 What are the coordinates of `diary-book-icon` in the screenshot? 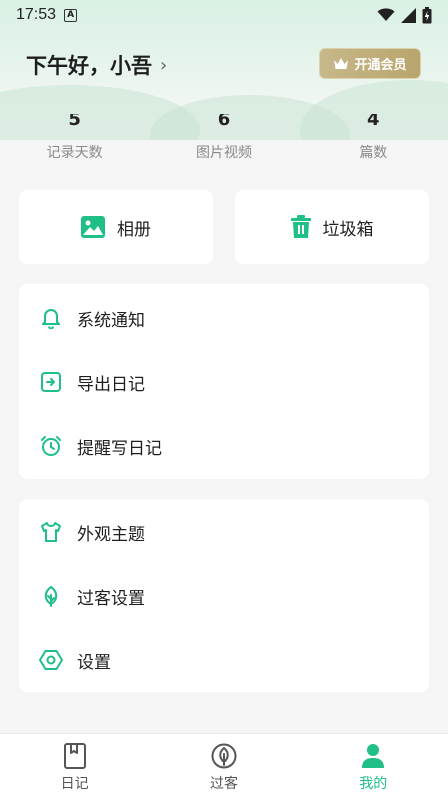 It's located at (74, 756).